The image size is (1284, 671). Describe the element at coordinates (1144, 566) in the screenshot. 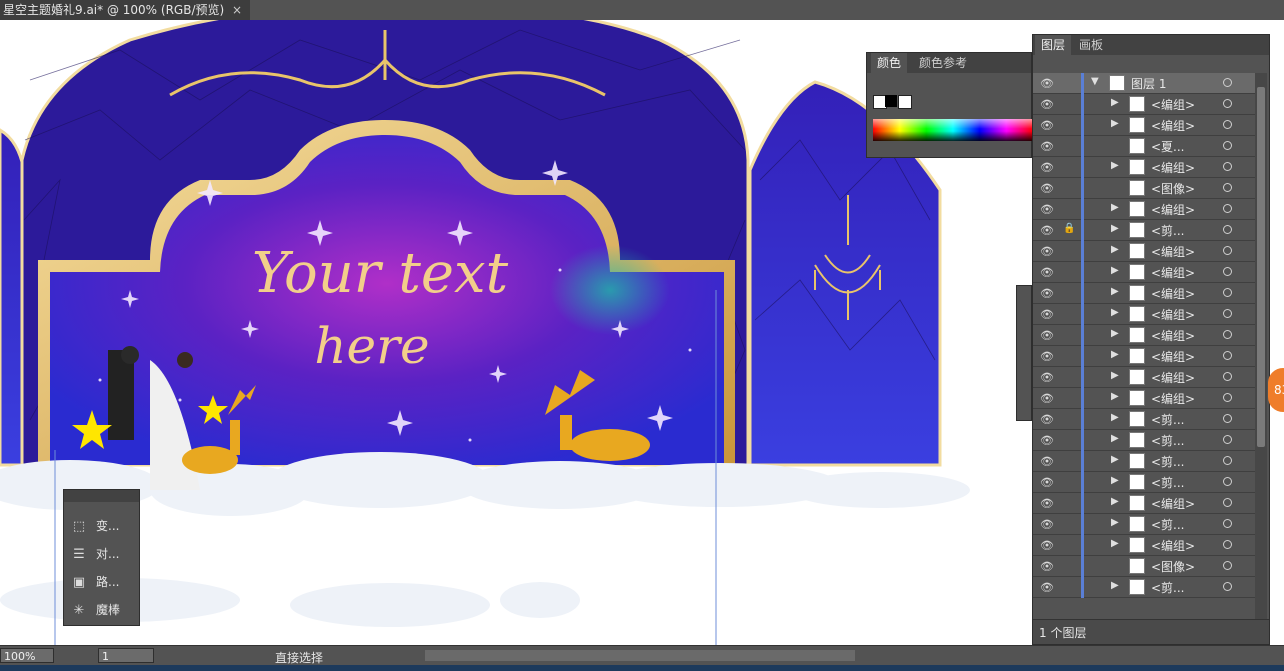

I see `layer-row: 👁 <图像>` at that location.